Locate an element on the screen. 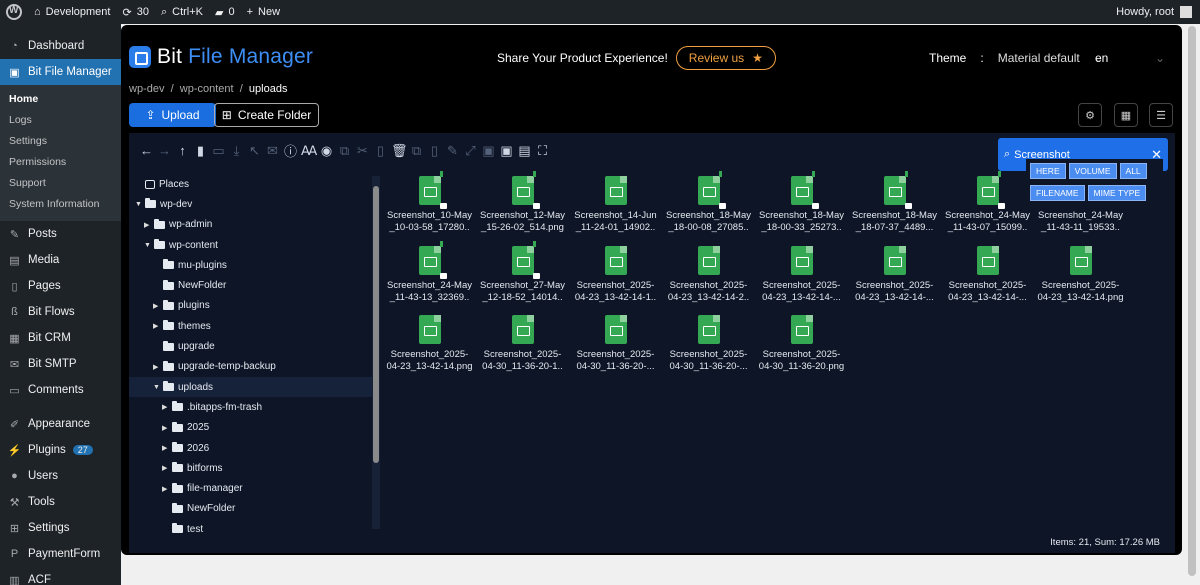 This screenshot has width=1200, height=585. menu-settings: ⊞ Settings is located at coordinates (60, 528).